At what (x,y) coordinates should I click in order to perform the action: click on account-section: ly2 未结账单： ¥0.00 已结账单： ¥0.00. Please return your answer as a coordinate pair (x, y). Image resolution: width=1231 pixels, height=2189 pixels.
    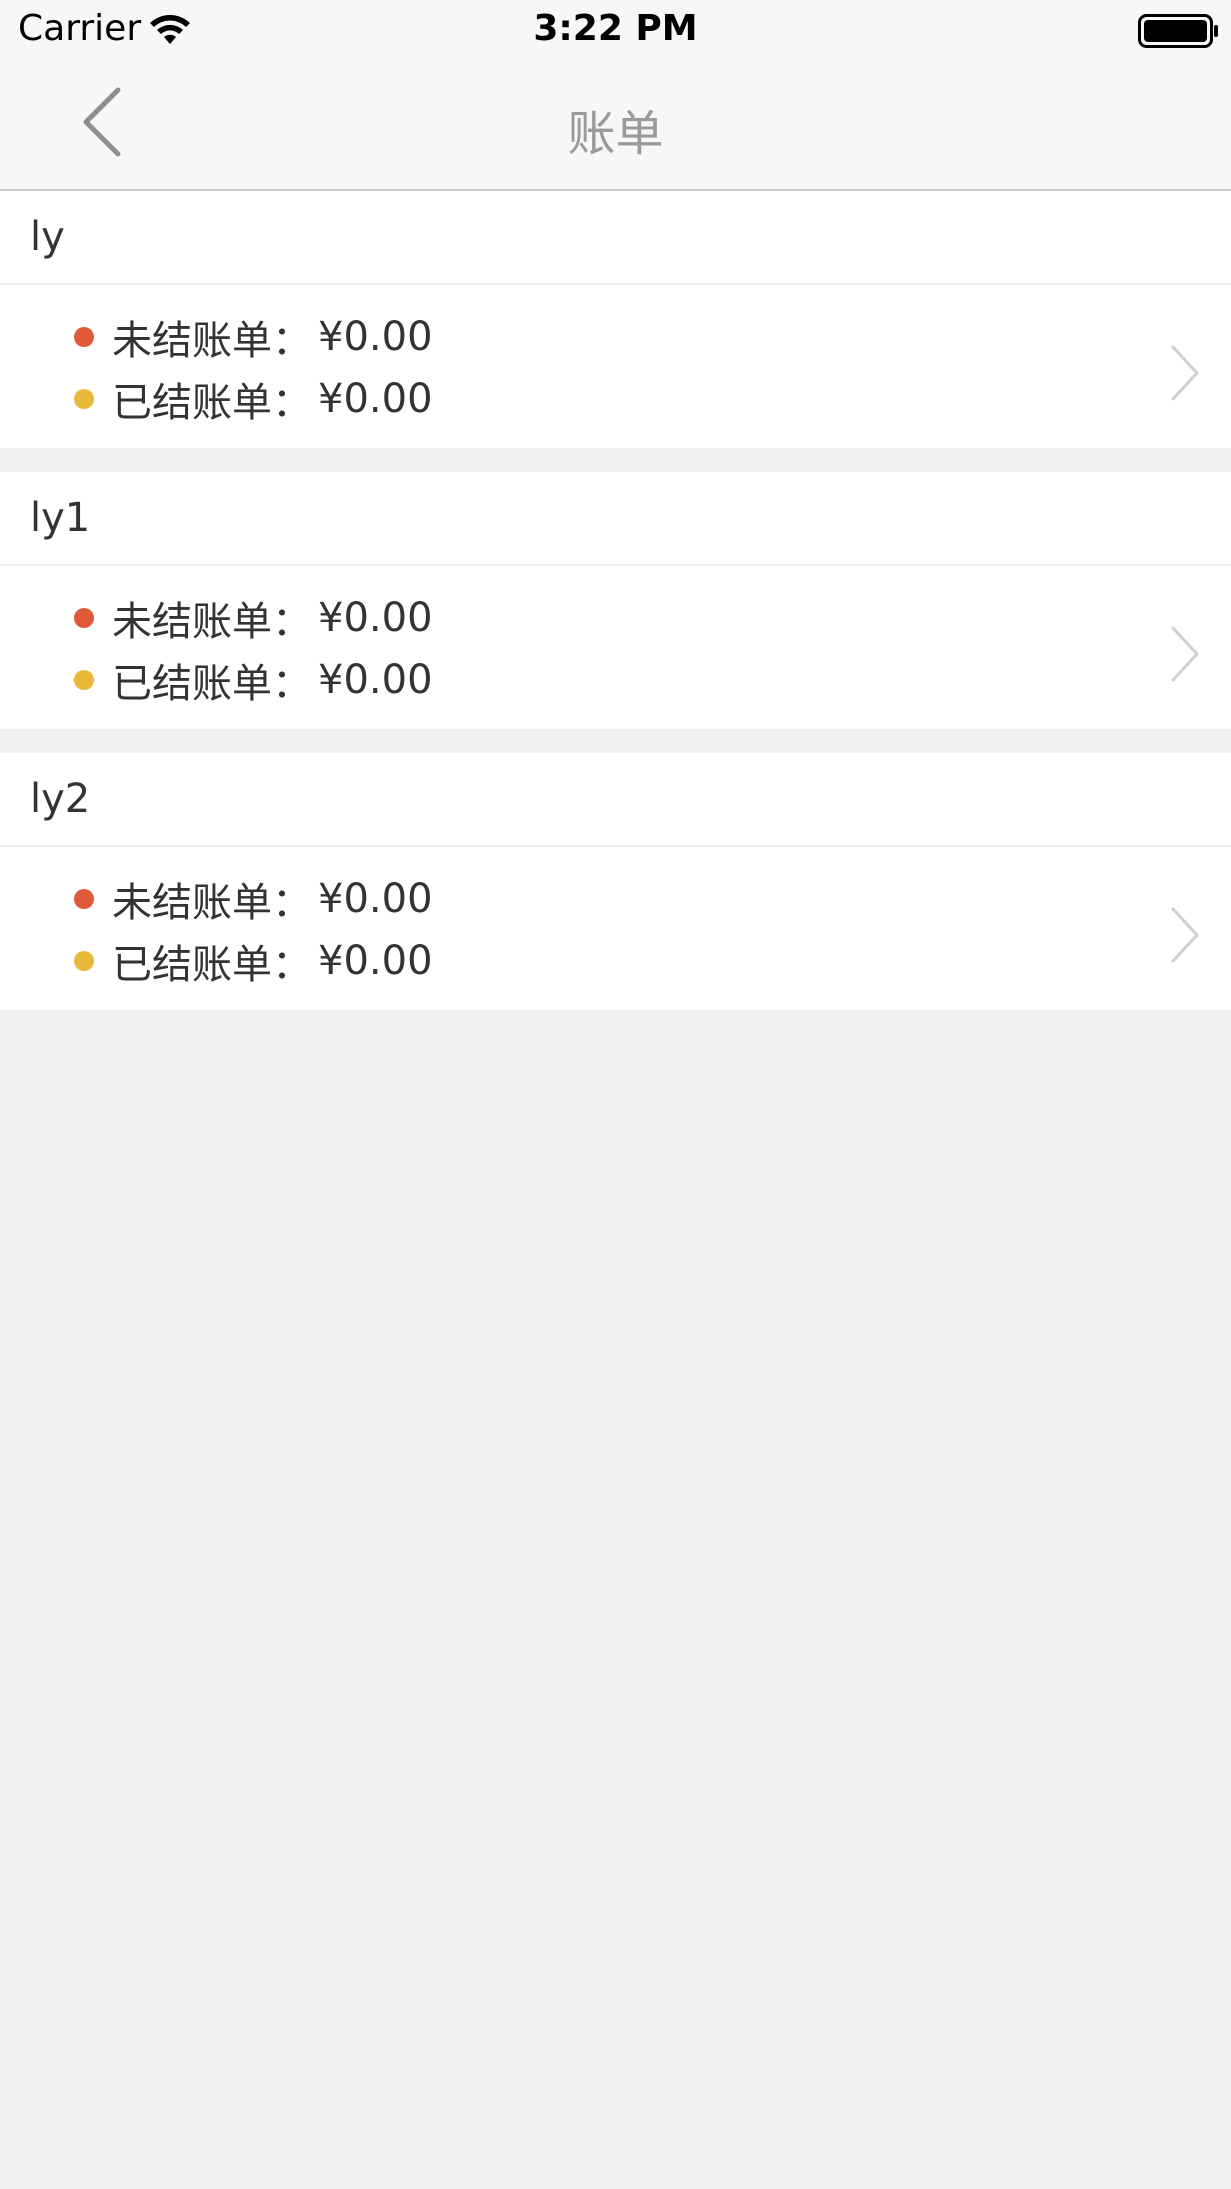
    Looking at the image, I should click on (615, 881).